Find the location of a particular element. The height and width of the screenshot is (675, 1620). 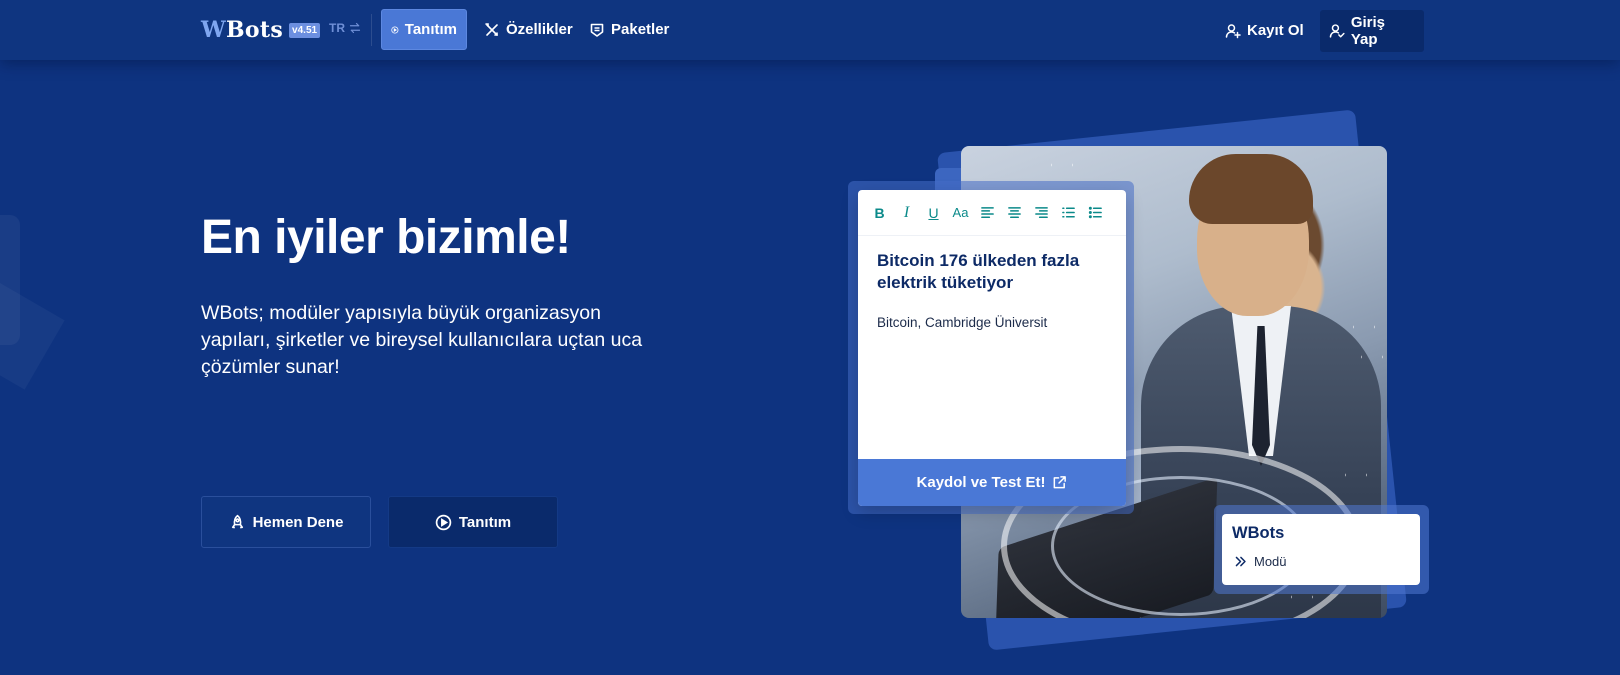

ordered-list-icon is located at coordinates (1068, 212).